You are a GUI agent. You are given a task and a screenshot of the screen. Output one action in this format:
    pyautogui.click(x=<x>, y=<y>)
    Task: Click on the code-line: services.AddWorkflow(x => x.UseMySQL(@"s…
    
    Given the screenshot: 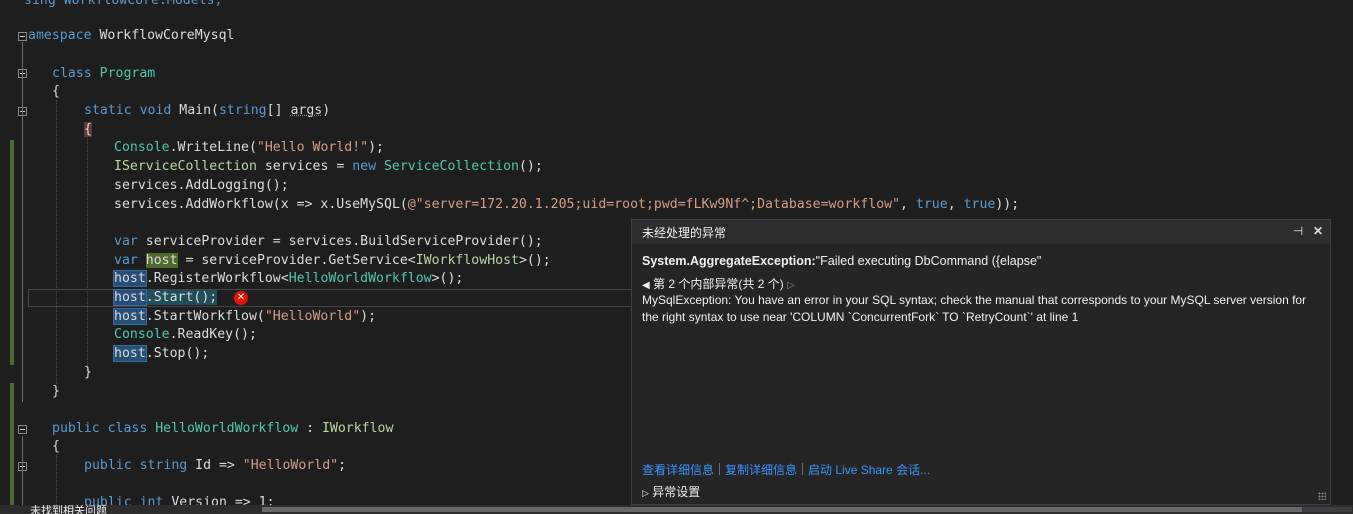 What is the action you would take?
    pyautogui.click(x=567, y=204)
    